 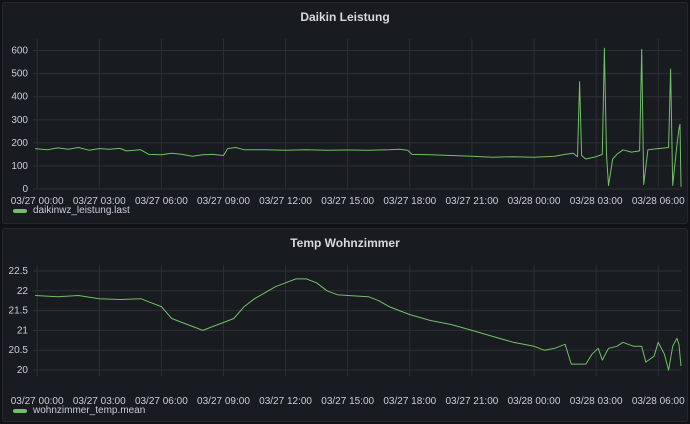 I want to click on y-tick-label: 200, so click(x=19, y=143).